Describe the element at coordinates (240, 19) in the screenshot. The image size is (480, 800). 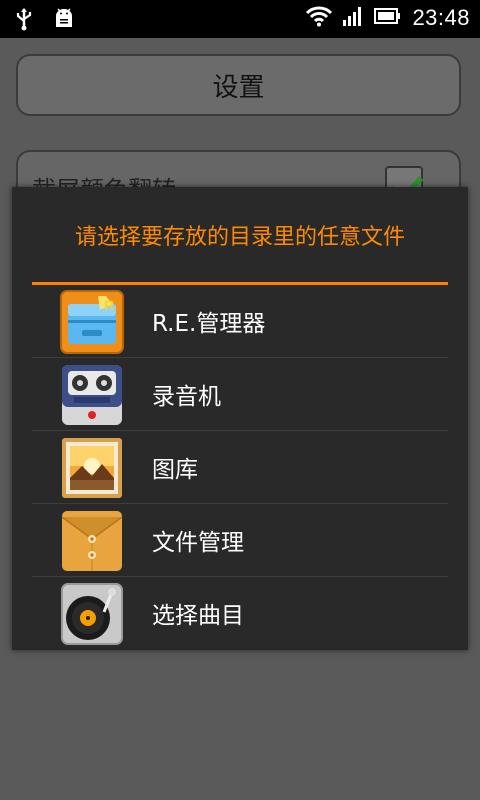
I see `status-bar: 23:48` at that location.